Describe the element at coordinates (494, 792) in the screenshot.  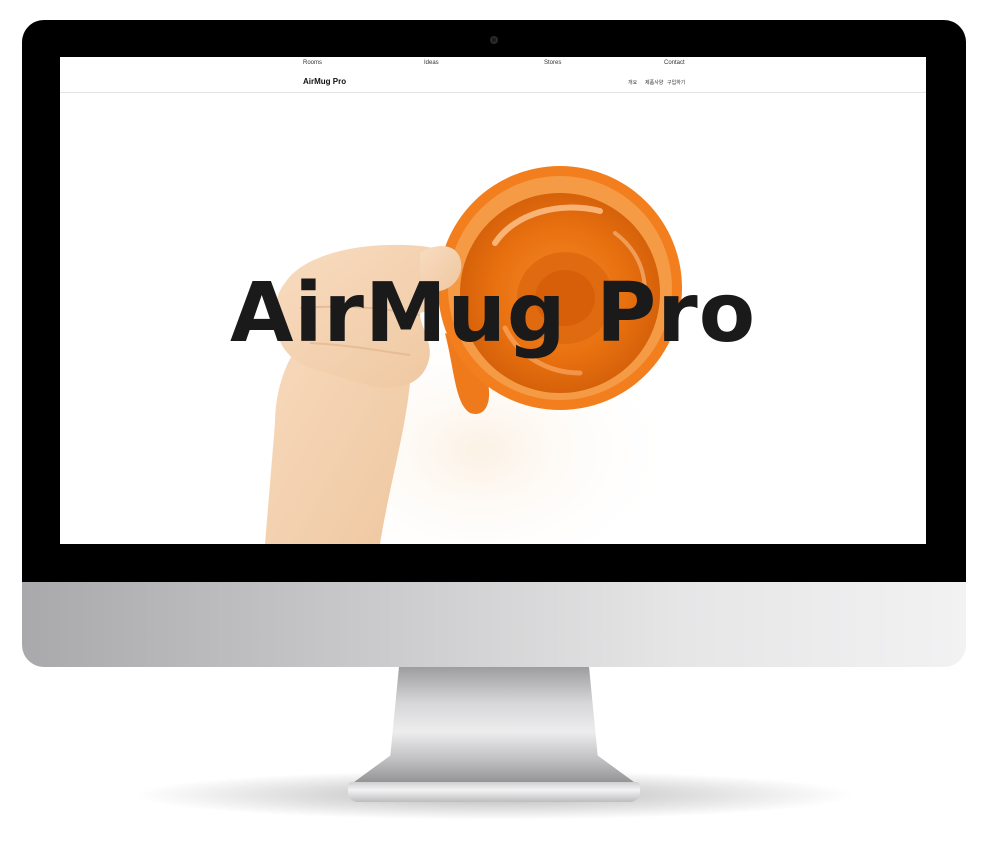
I see `monitor-stand-base` at that location.